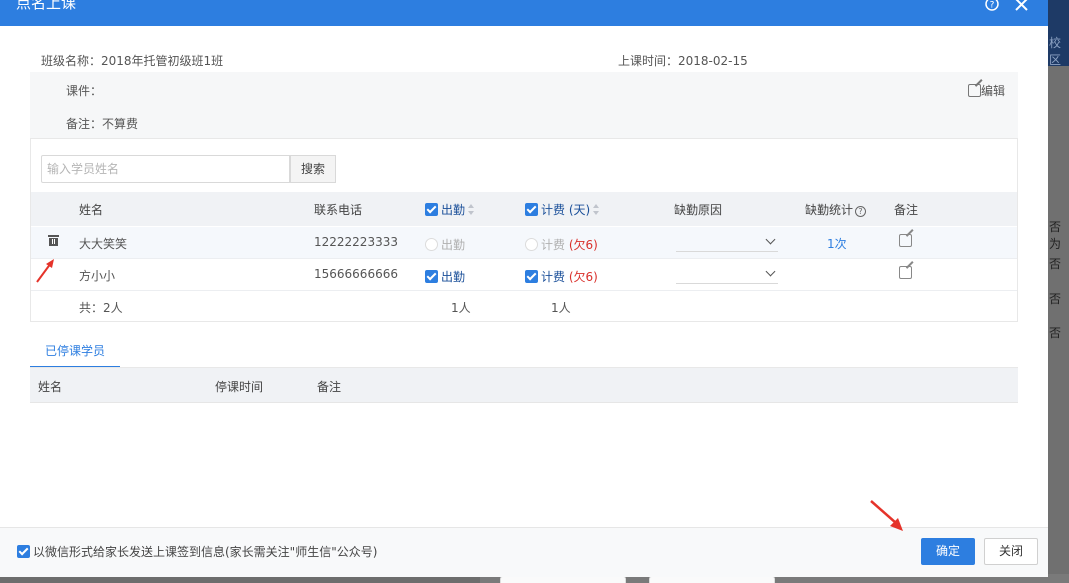  Describe the element at coordinates (948, 551) in the screenshot. I see `confirm-button: 确定` at that location.